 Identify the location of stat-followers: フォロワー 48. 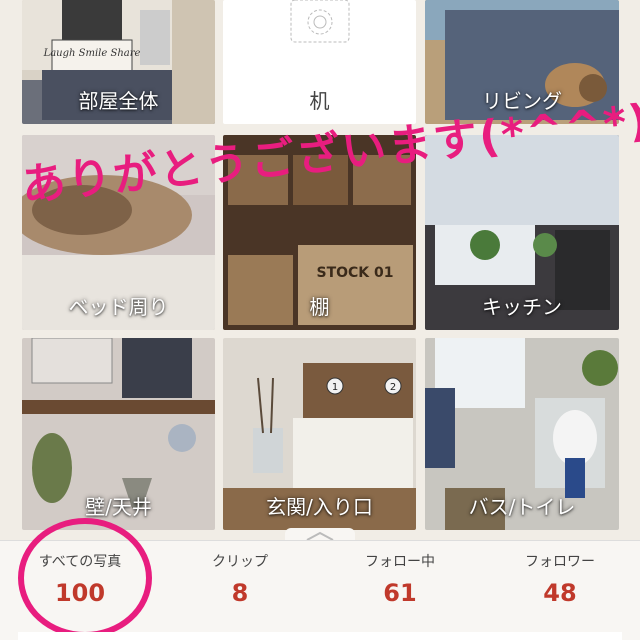
(560, 579).